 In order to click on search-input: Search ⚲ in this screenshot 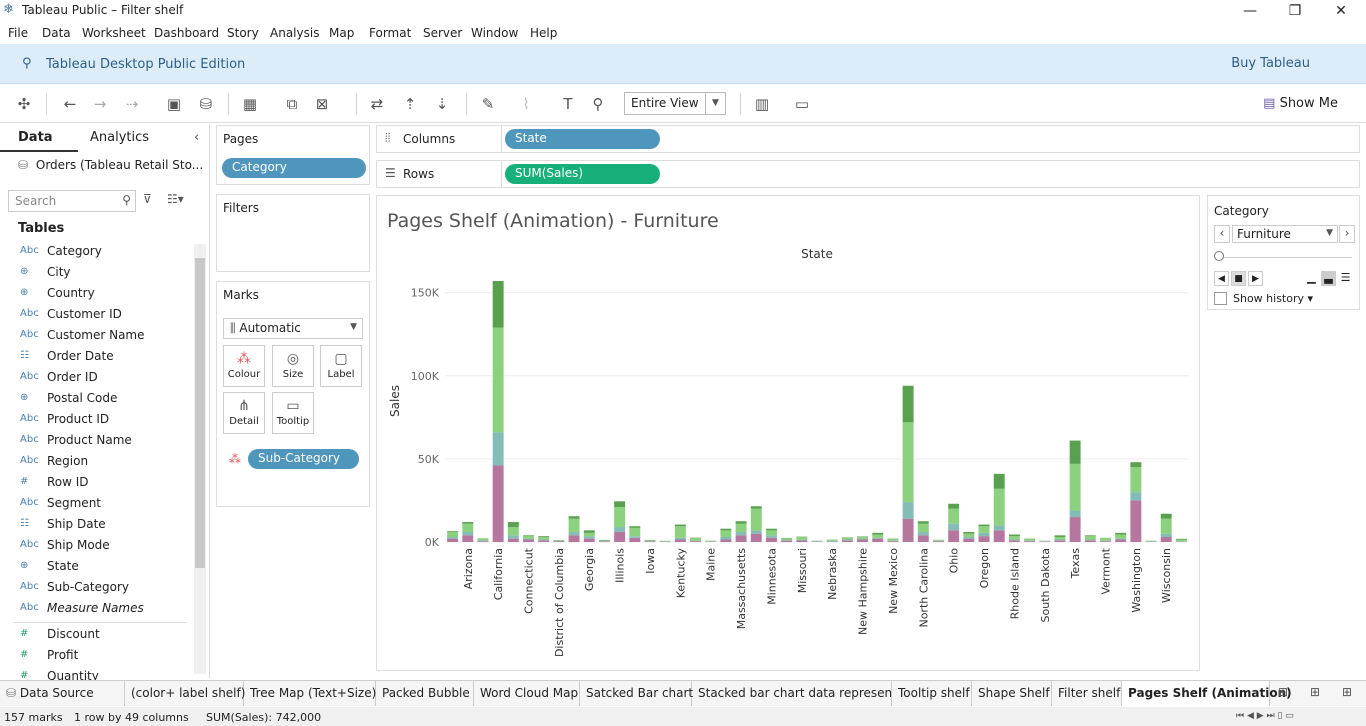, I will do `click(72, 201)`.